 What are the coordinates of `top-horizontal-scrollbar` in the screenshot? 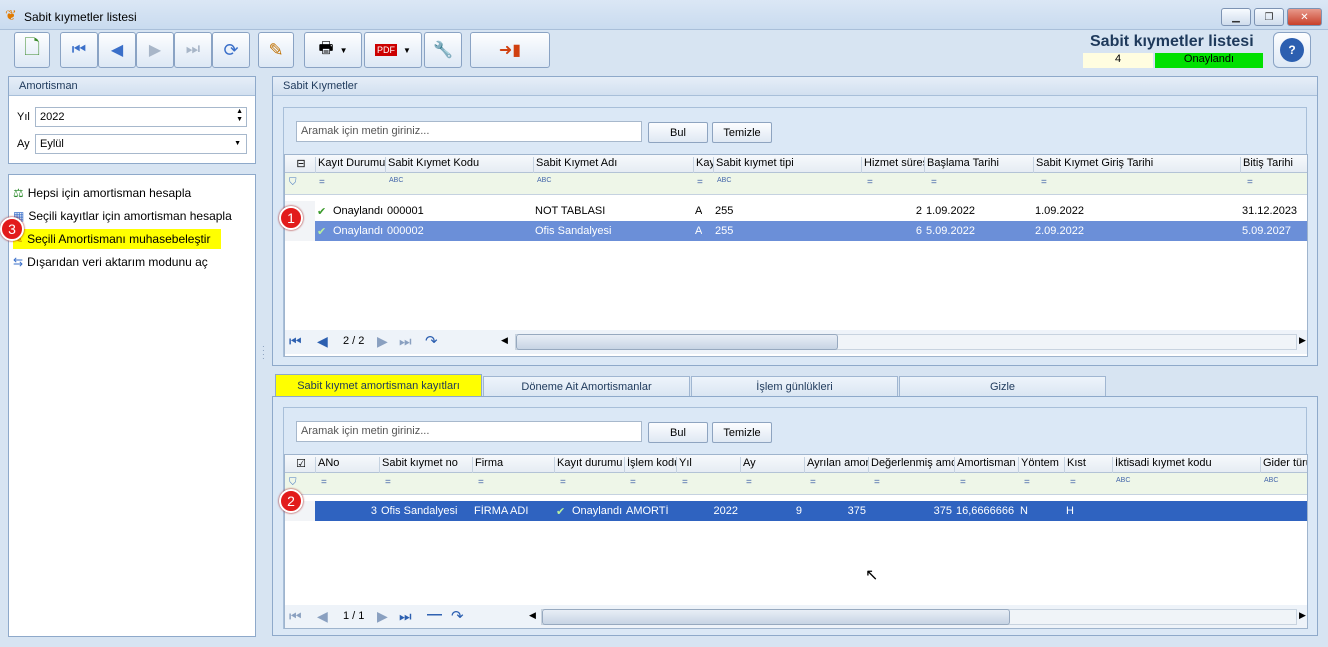 It's located at (906, 342).